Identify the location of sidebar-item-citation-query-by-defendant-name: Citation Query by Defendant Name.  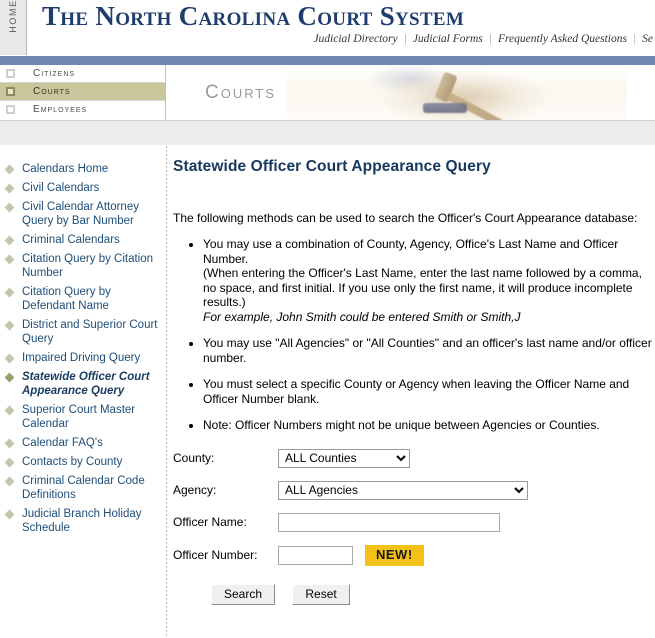
(83, 301).